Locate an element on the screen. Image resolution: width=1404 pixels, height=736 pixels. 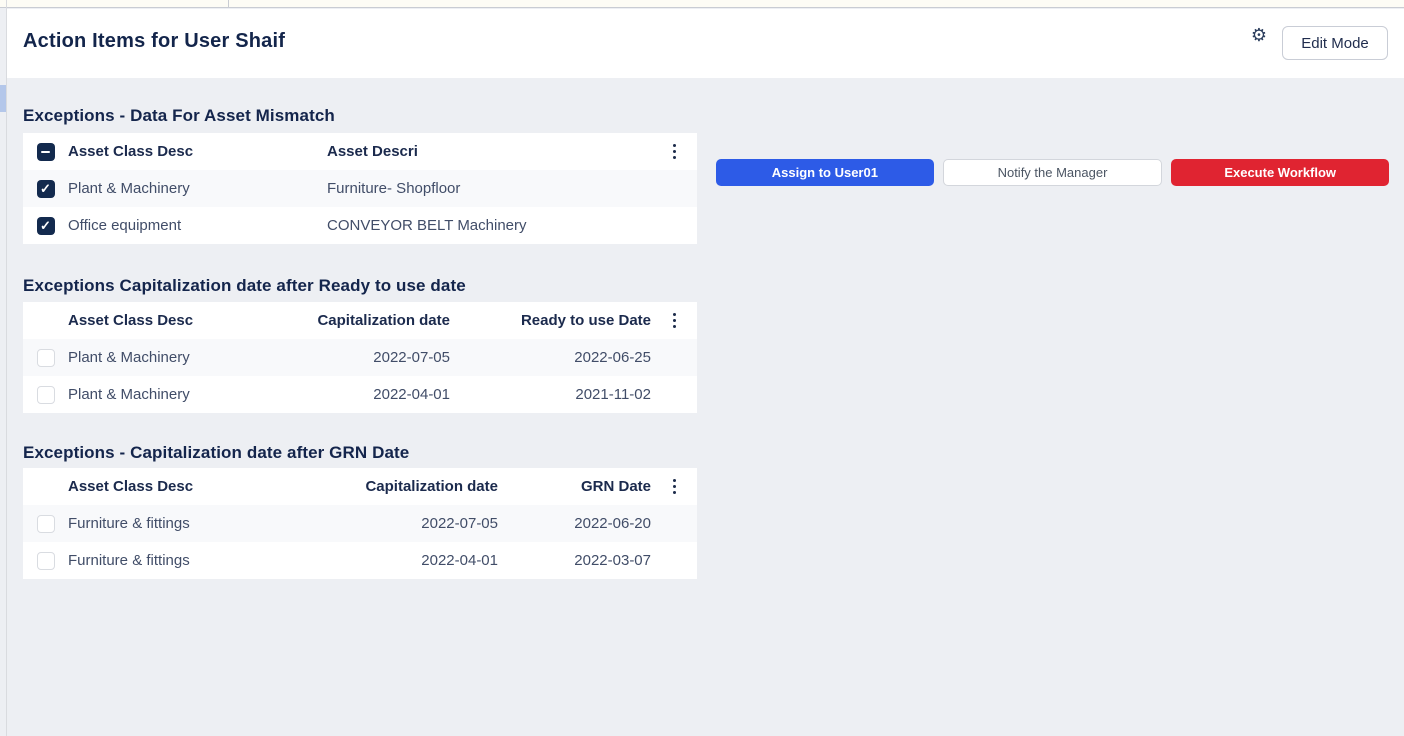
cell-grn-date: 2022-06-20 is located at coordinates (612, 523).